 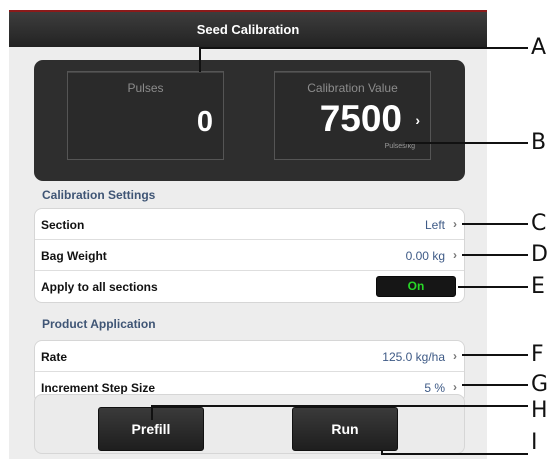 What do you see at coordinates (249, 424) in the screenshot?
I see `action-bar: Prefill Run` at bounding box center [249, 424].